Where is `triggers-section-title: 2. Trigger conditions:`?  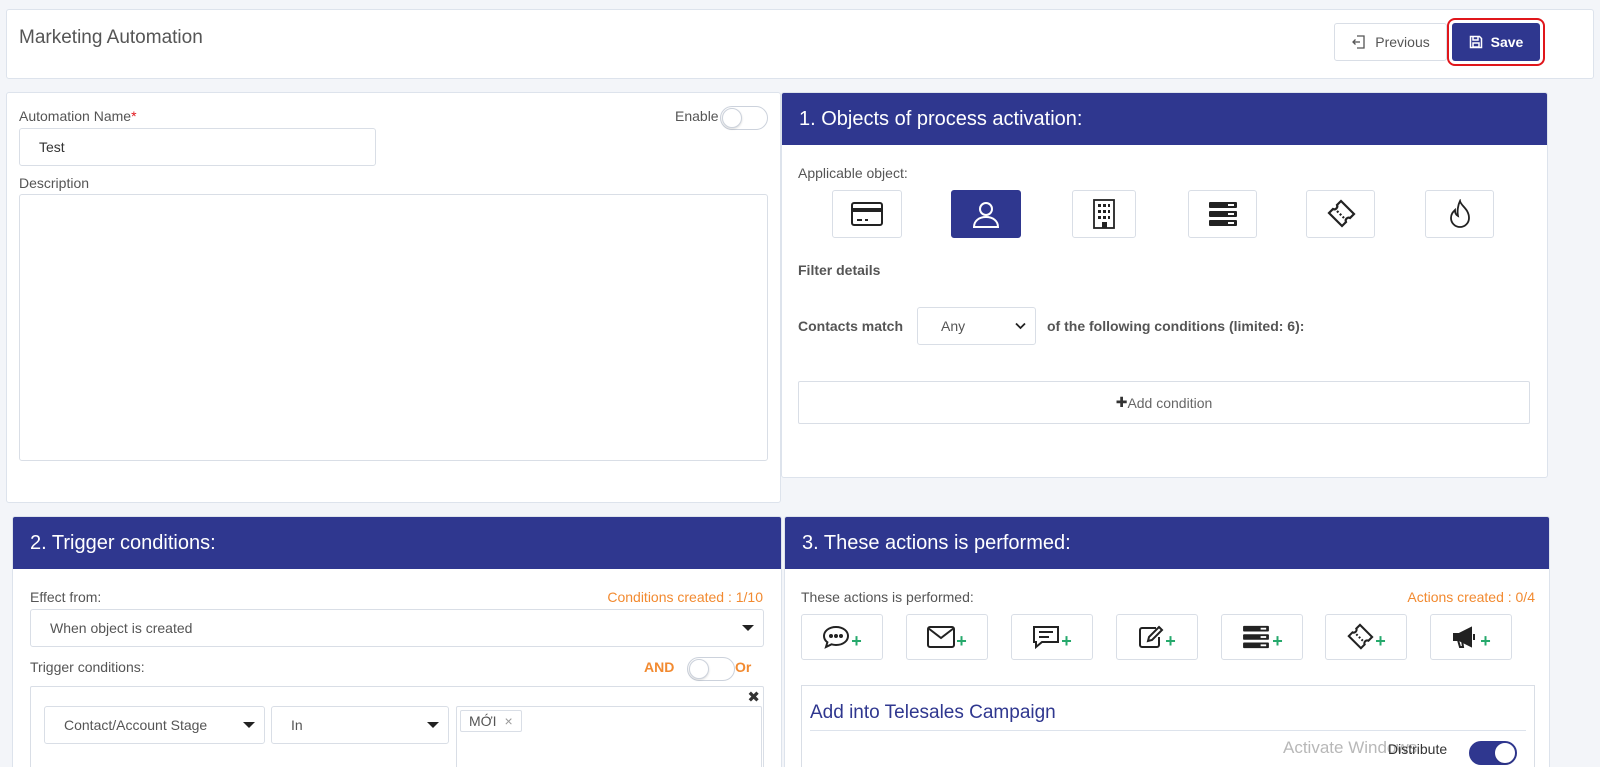 triggers-section-title: 2. Trigger conditions: is located at coordinates (397, 543).